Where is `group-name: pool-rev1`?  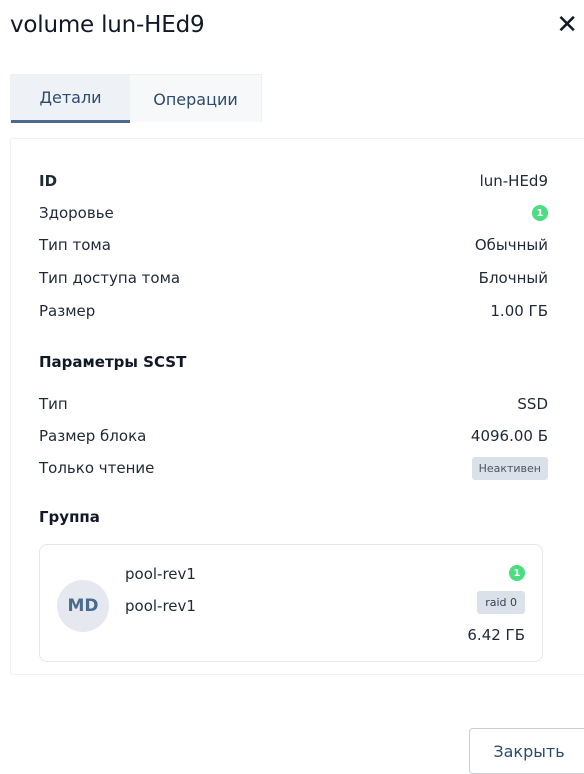
group-name: pool-rev1 is located at coordinates (160, 574).